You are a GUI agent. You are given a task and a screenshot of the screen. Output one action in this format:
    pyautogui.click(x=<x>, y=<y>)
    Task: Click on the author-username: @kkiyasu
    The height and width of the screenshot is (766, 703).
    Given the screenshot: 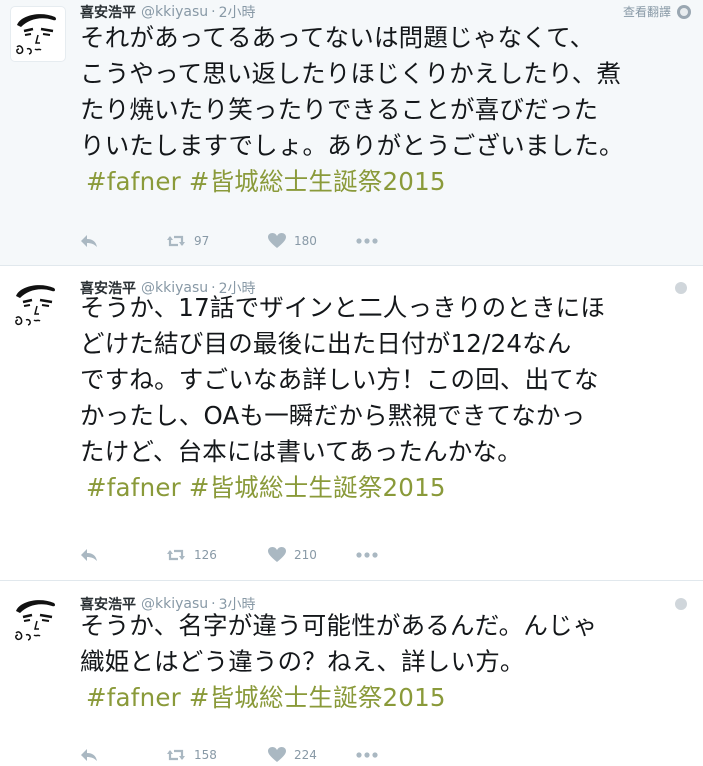 What is the action you would take?
    pyautogui.click(x=174, y=12)
    